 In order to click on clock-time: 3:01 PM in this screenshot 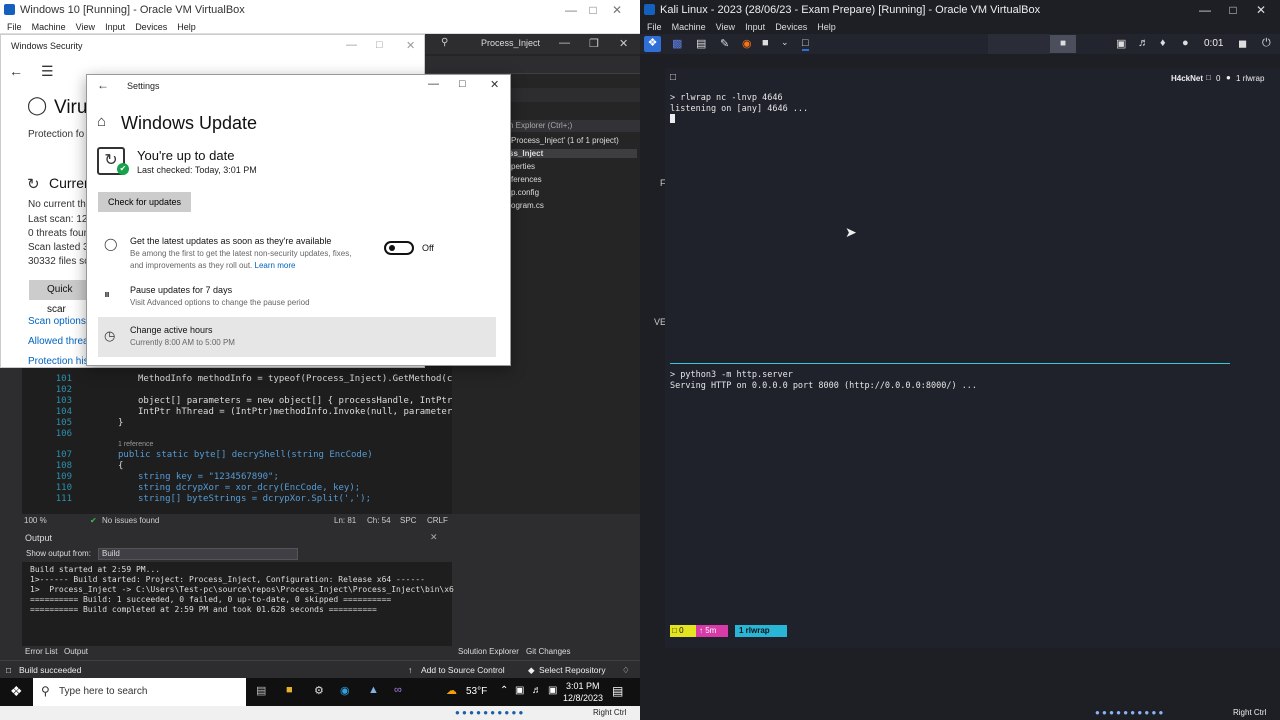, I will do `click(583, 686)`.